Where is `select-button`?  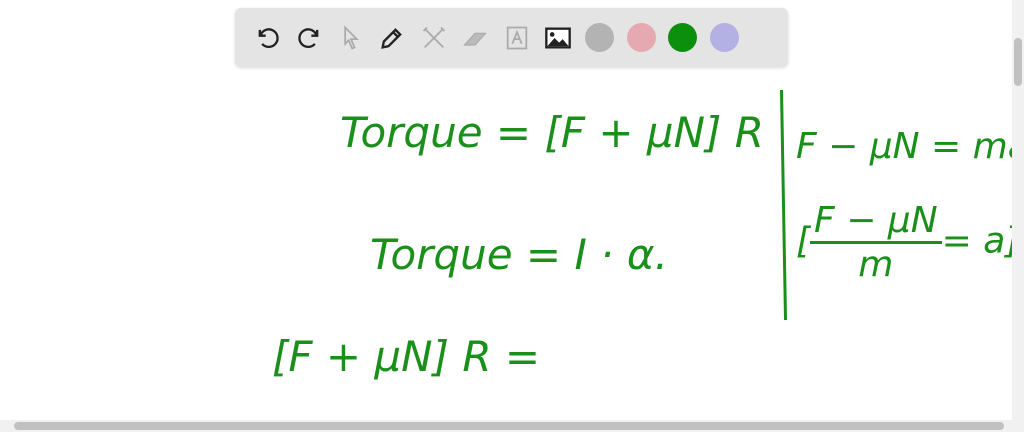
select-button is located at coordinates (351, 38).